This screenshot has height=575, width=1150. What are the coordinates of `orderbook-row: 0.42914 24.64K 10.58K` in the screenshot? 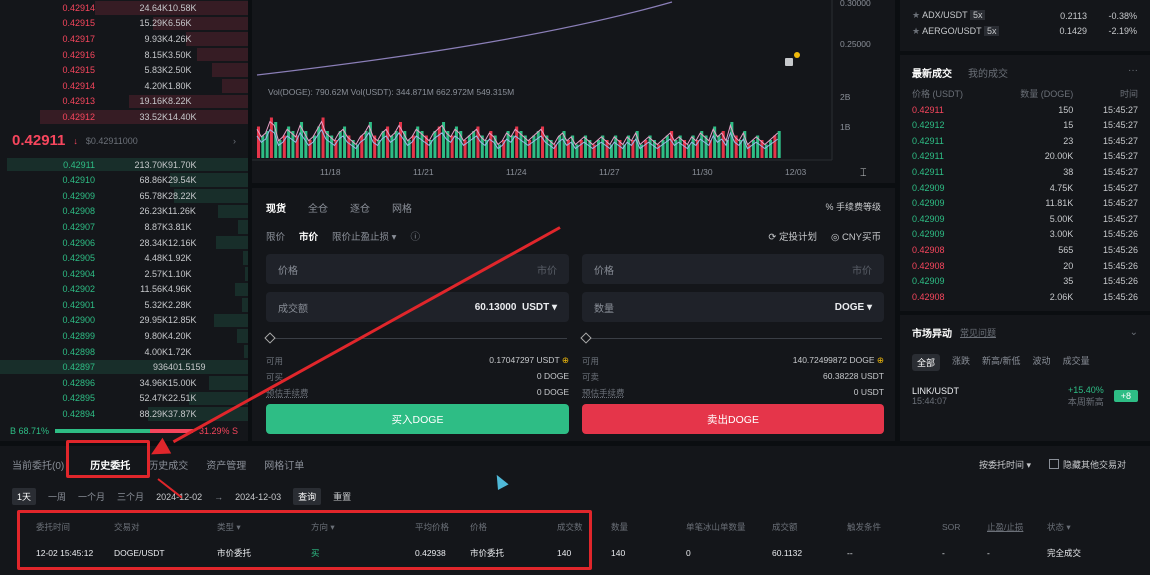 It's located at (124, 8).